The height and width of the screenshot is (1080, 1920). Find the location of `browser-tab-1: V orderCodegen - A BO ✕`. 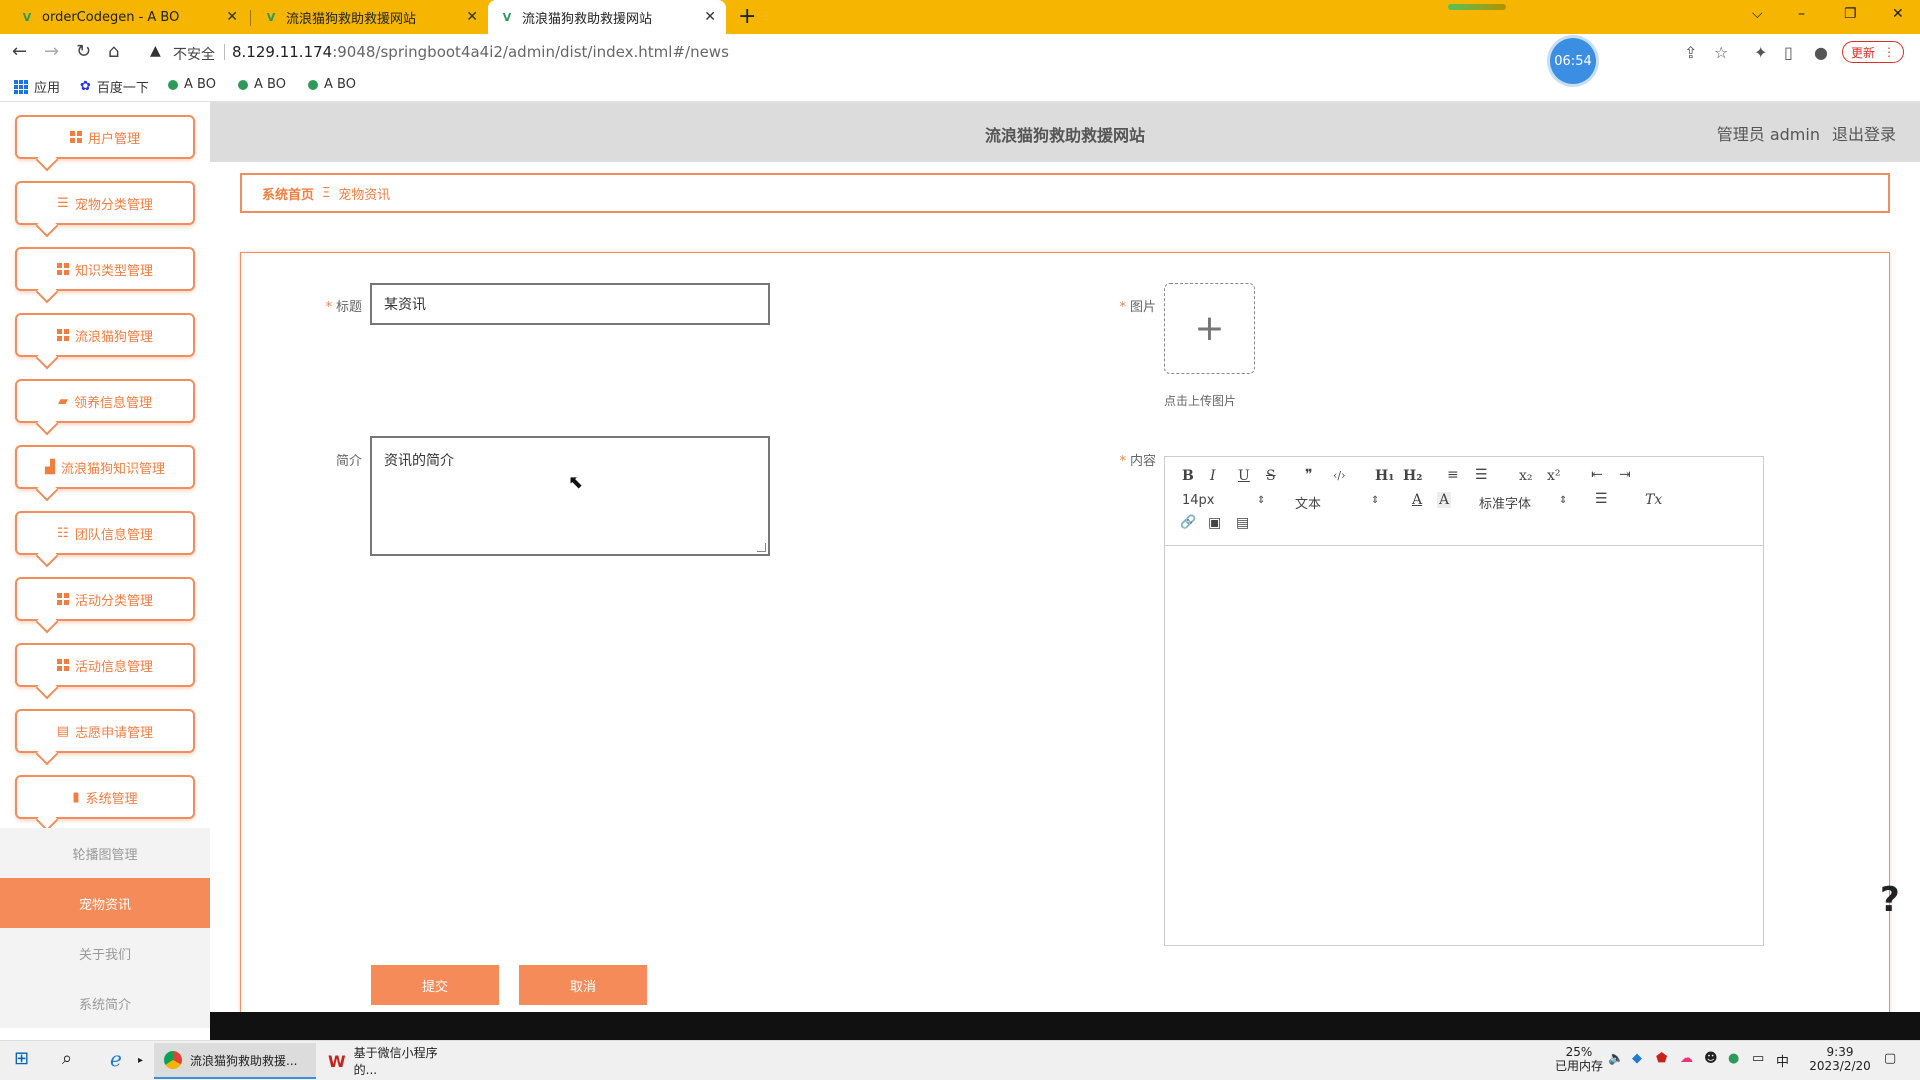

browser-tab-1: V orderCodegen - A BO ✕ is located at coordinates (128, 17).